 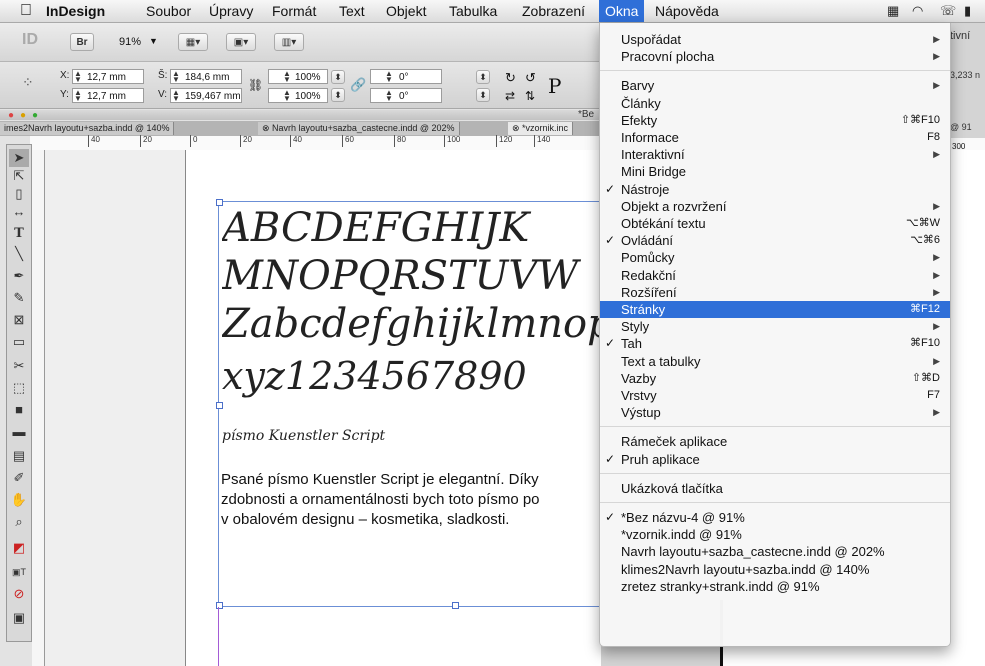 What do you see at coordinates (19, 478) in the screenshot?
I see `eyedropper-tool-icon: ✐` at bounding box center [19, 478].